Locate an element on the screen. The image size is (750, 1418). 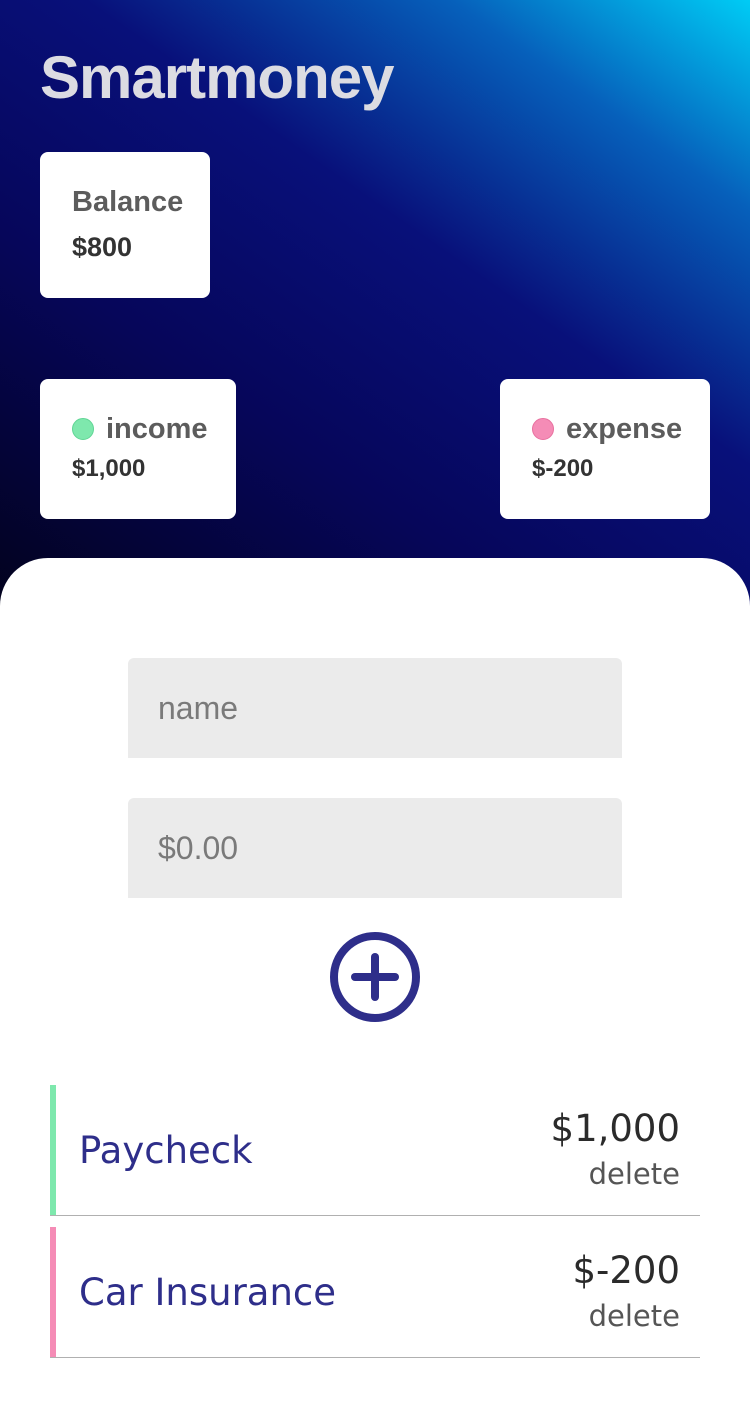
income-dot-icon is located at coordinates (83, 429).